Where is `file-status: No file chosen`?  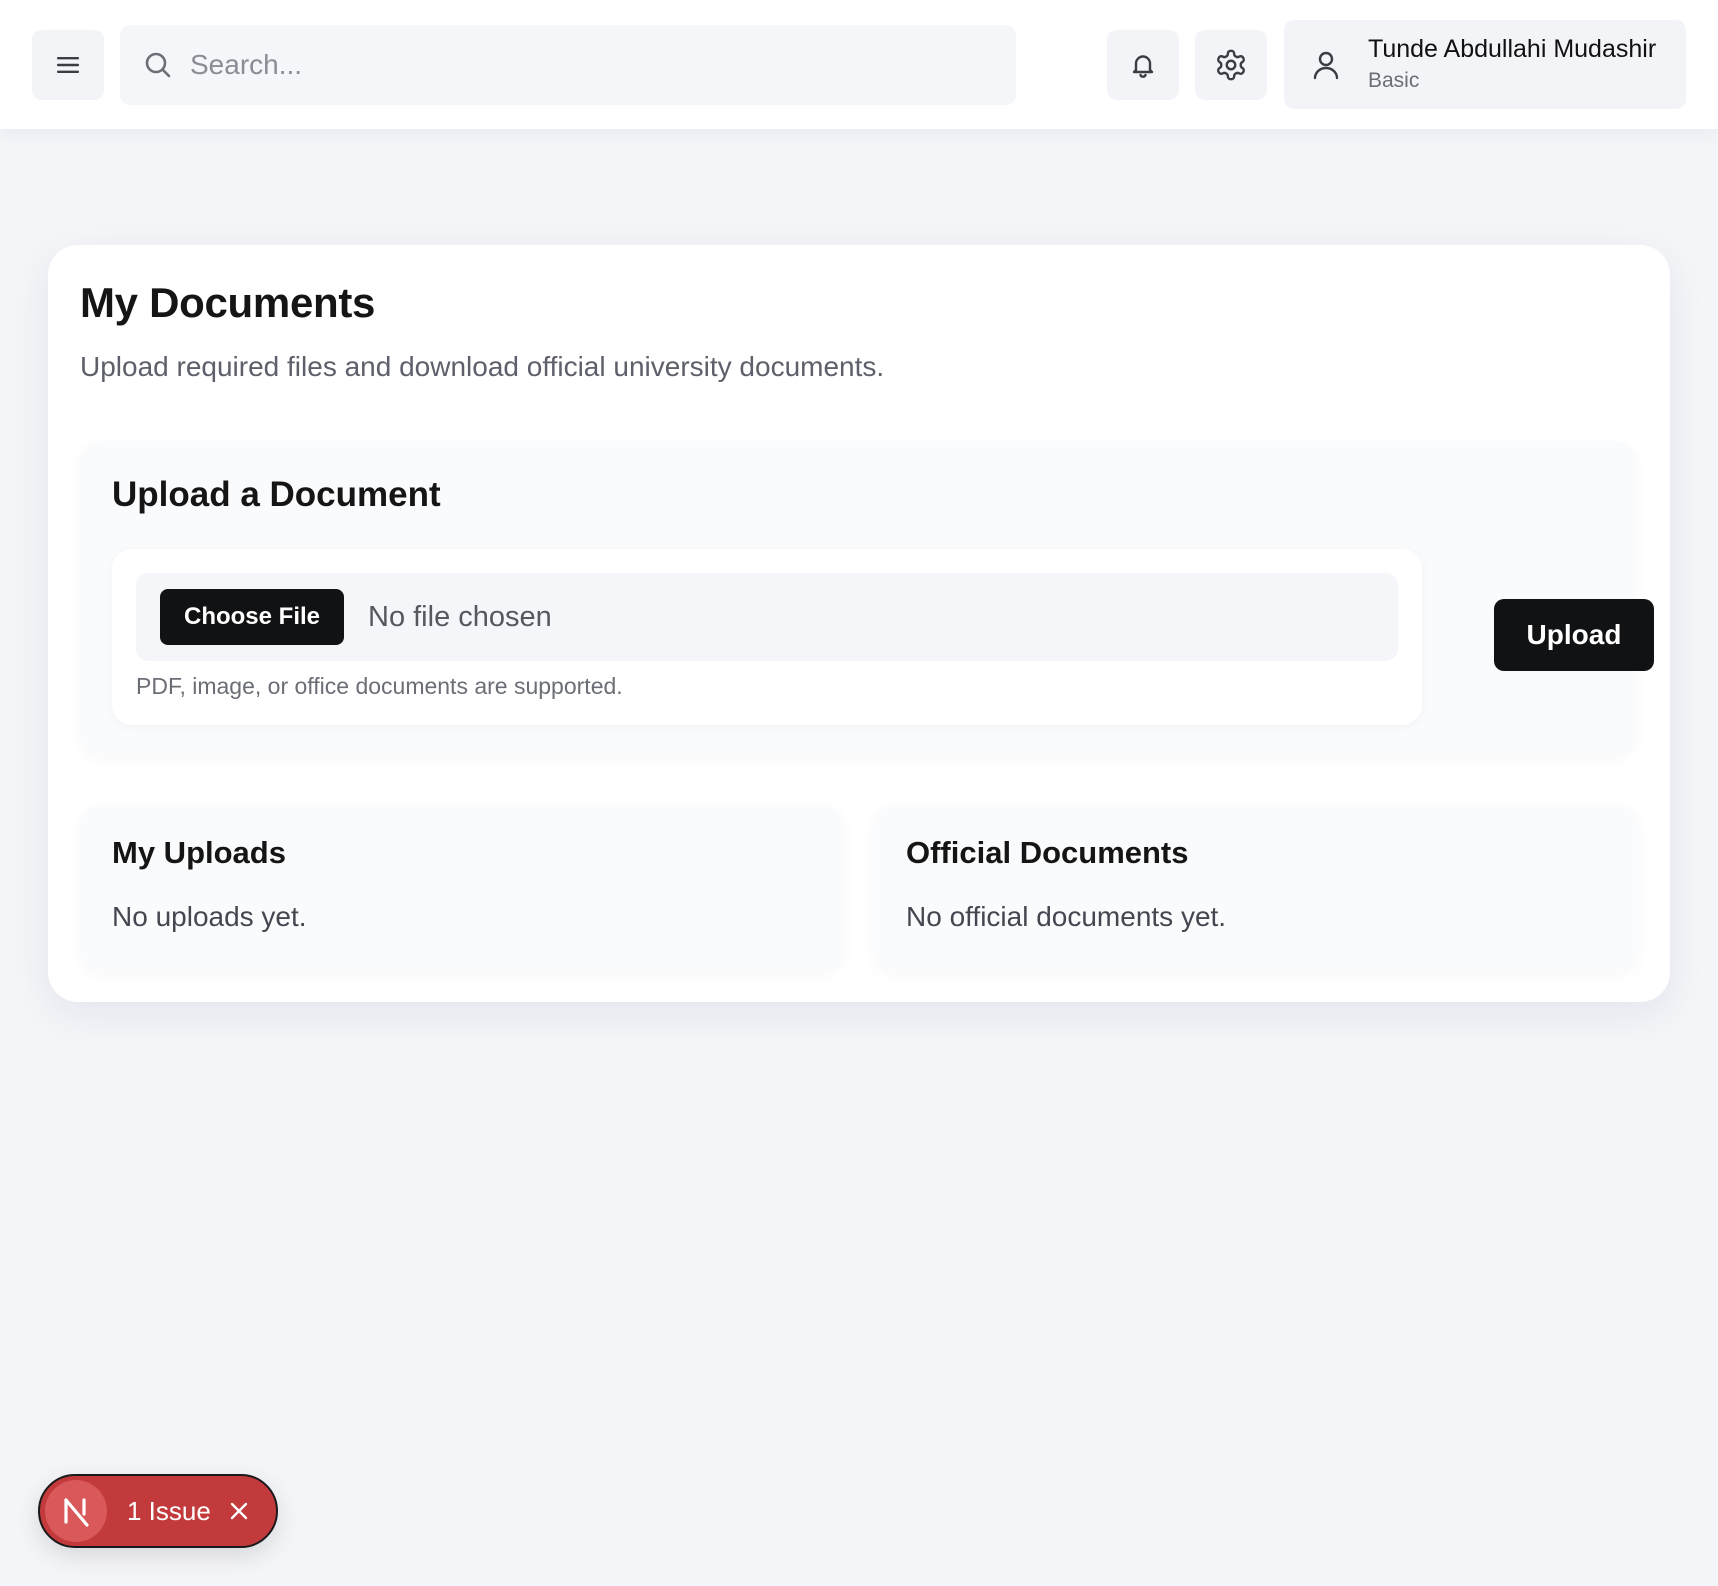
file-status: No file chosen is located at coordinates (460, 616).